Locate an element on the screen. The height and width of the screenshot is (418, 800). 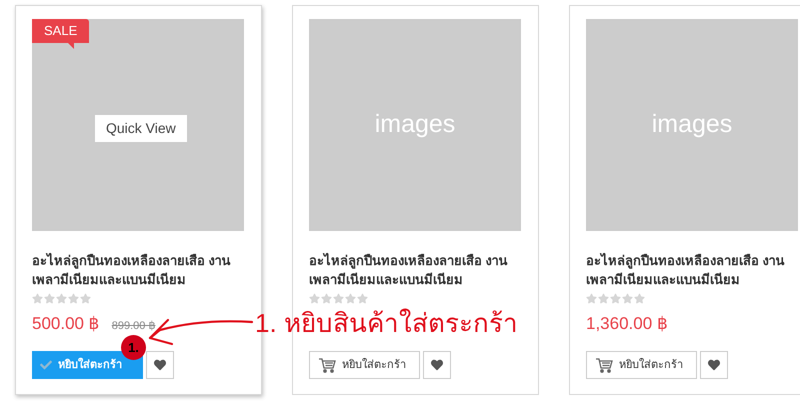
product-image: Quick View SALE is located at coordinates (138, 125).